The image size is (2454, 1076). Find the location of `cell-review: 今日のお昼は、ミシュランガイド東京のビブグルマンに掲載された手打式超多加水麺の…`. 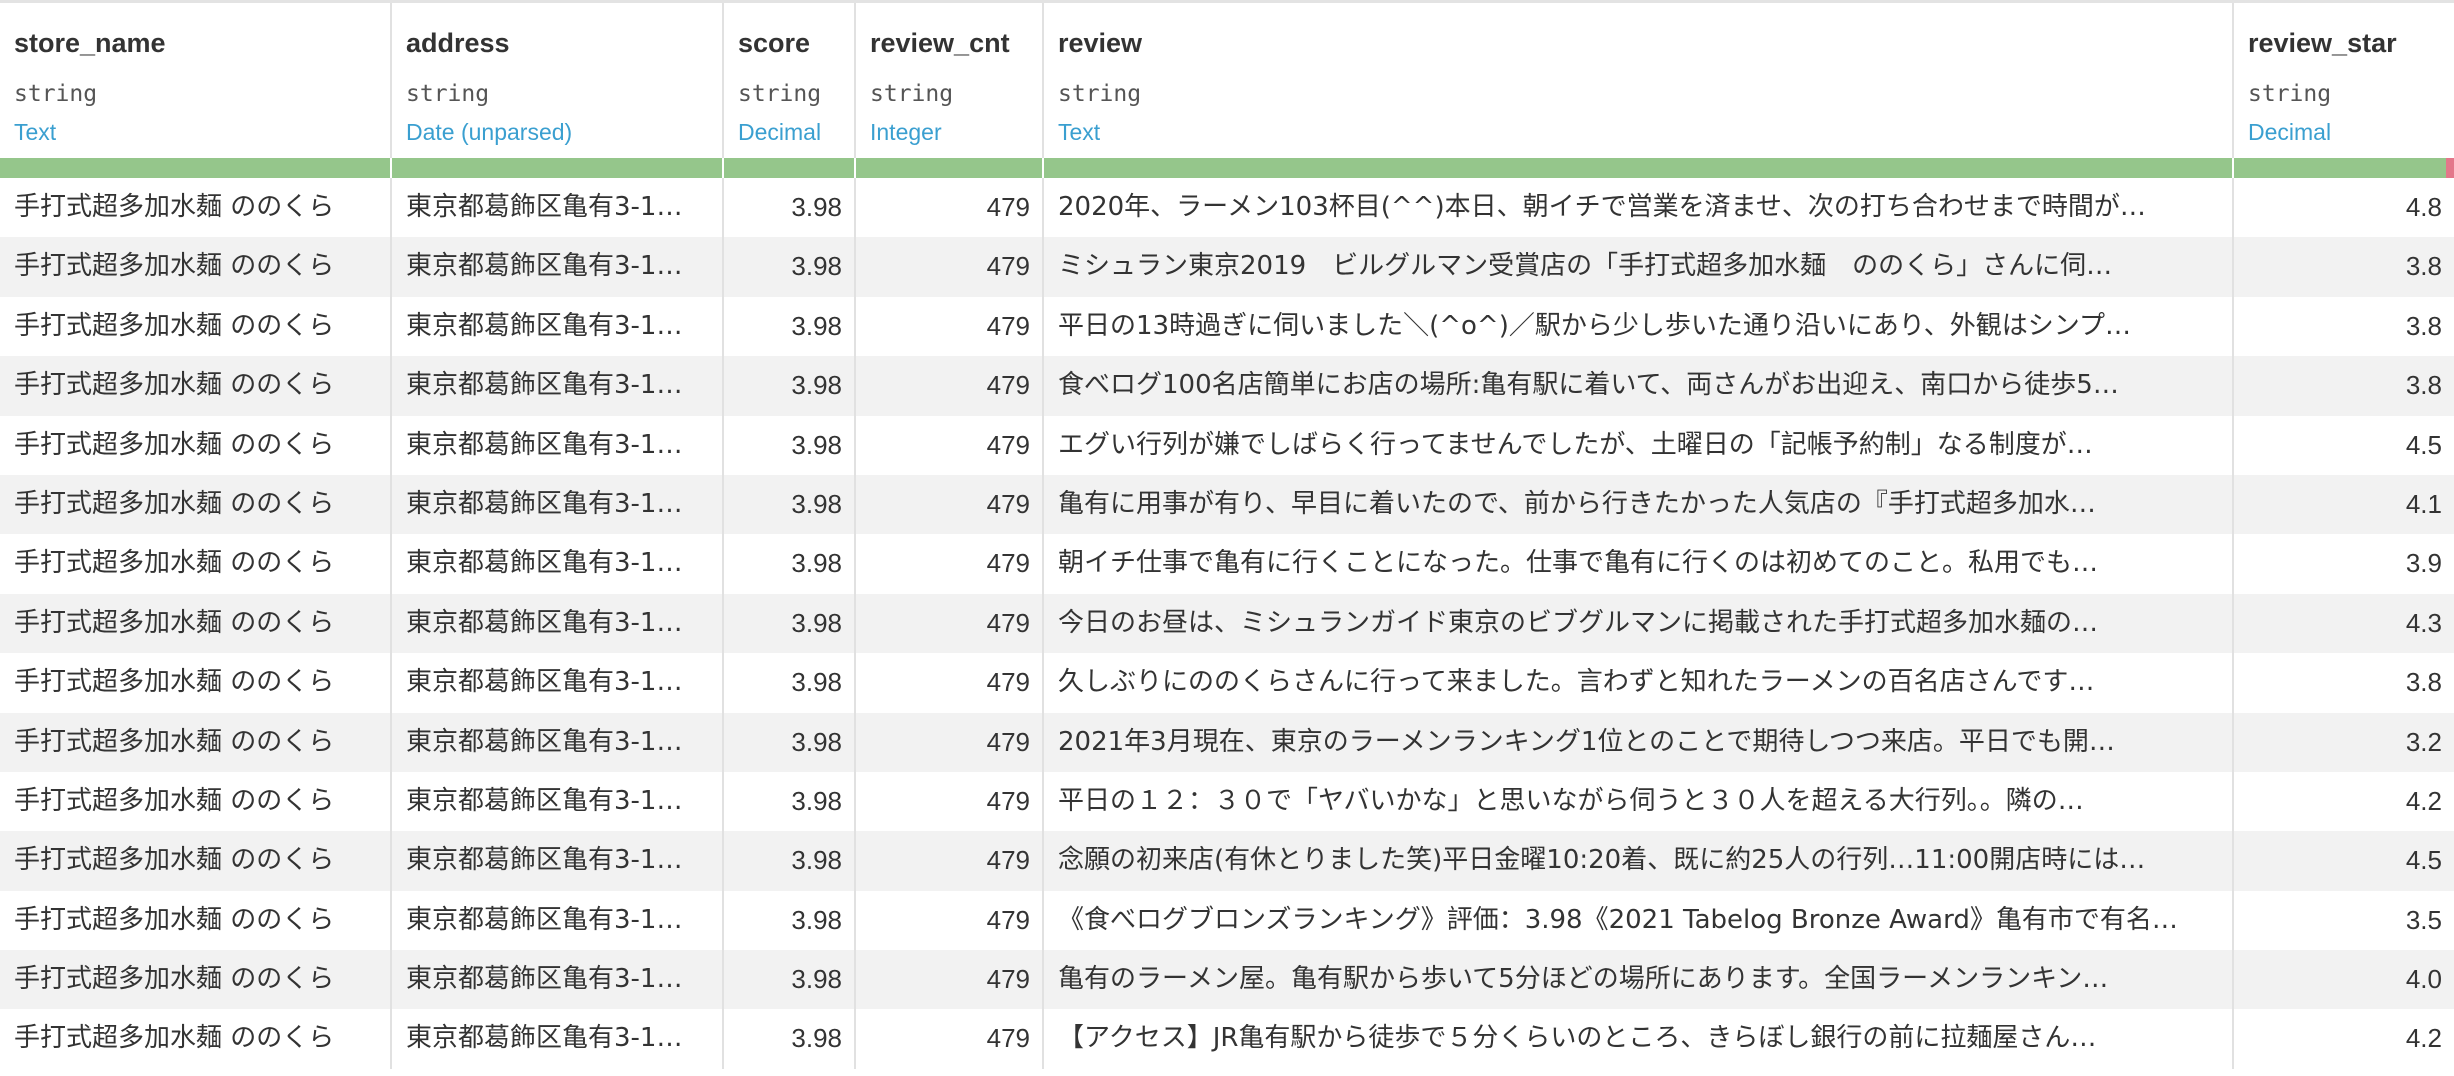

cell-review: 今日のお昼は、ミシュランガイド東京のビブグルマンに掲載された手打式超多加水麺の… is located at coordinates (1639, 623).